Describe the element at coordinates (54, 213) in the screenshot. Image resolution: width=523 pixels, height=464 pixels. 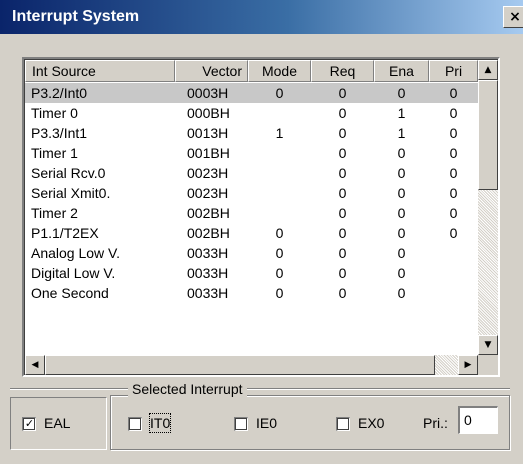
I see `cell-int-source: Timer 2` at that location.